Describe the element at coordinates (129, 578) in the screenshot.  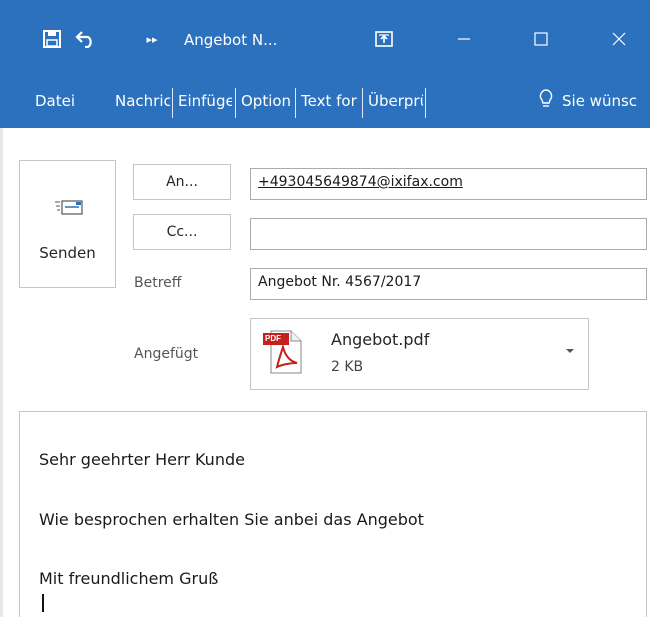
I see `body-line: Mit freundlichem Gruß` at that location.